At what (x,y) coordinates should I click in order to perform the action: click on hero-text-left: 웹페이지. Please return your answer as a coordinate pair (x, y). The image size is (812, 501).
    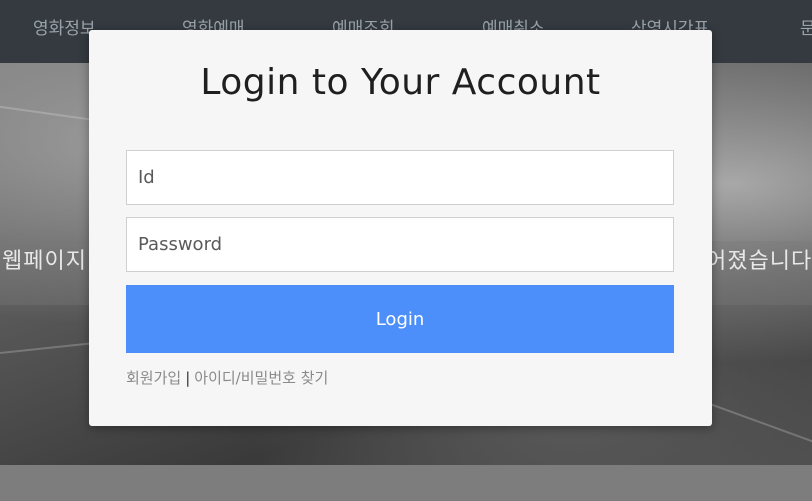
    Looking at the image, I should click on (44, 261).